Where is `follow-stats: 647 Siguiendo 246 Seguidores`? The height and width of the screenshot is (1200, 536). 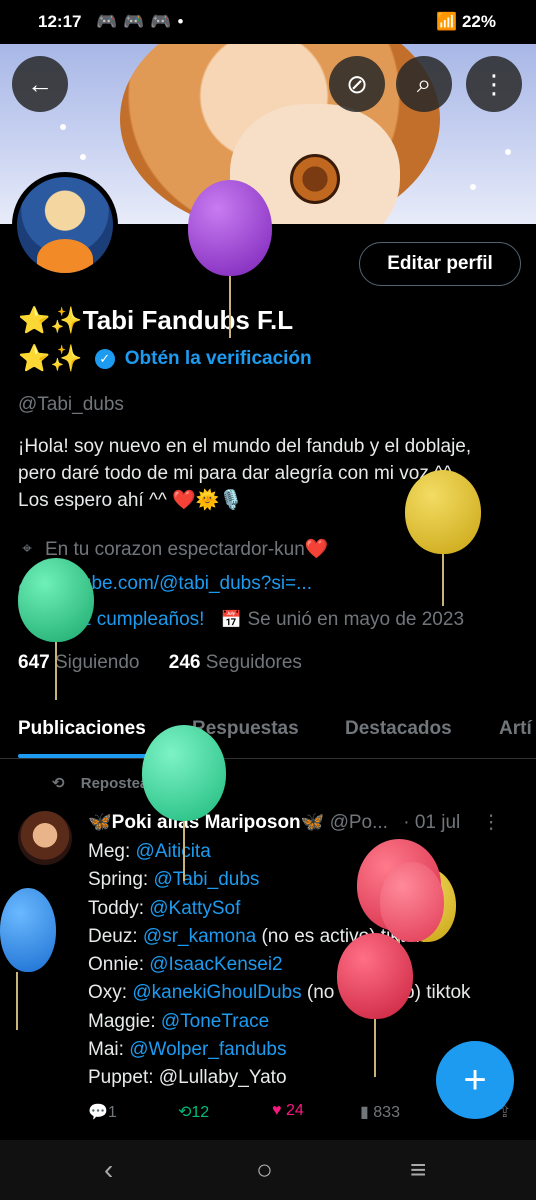 follow-stats: 647 Siguiendo 246 Seguidores is located at coordinates (160, 663).